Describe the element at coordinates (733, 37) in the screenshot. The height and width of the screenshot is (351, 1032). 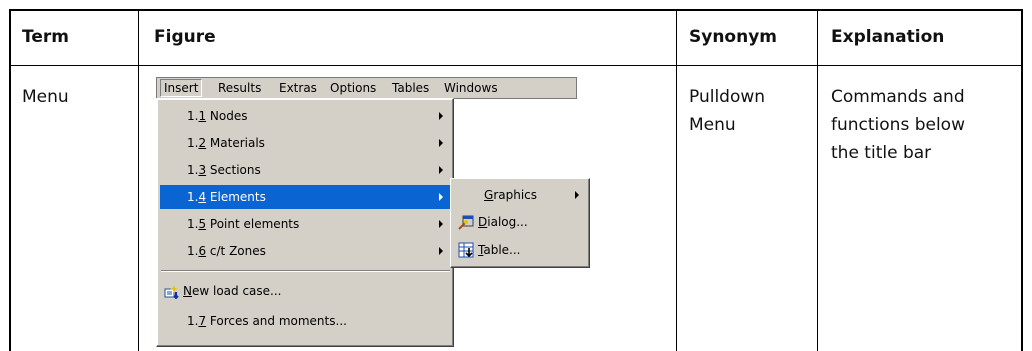
I see `header-synonym: Synonym` at that location.